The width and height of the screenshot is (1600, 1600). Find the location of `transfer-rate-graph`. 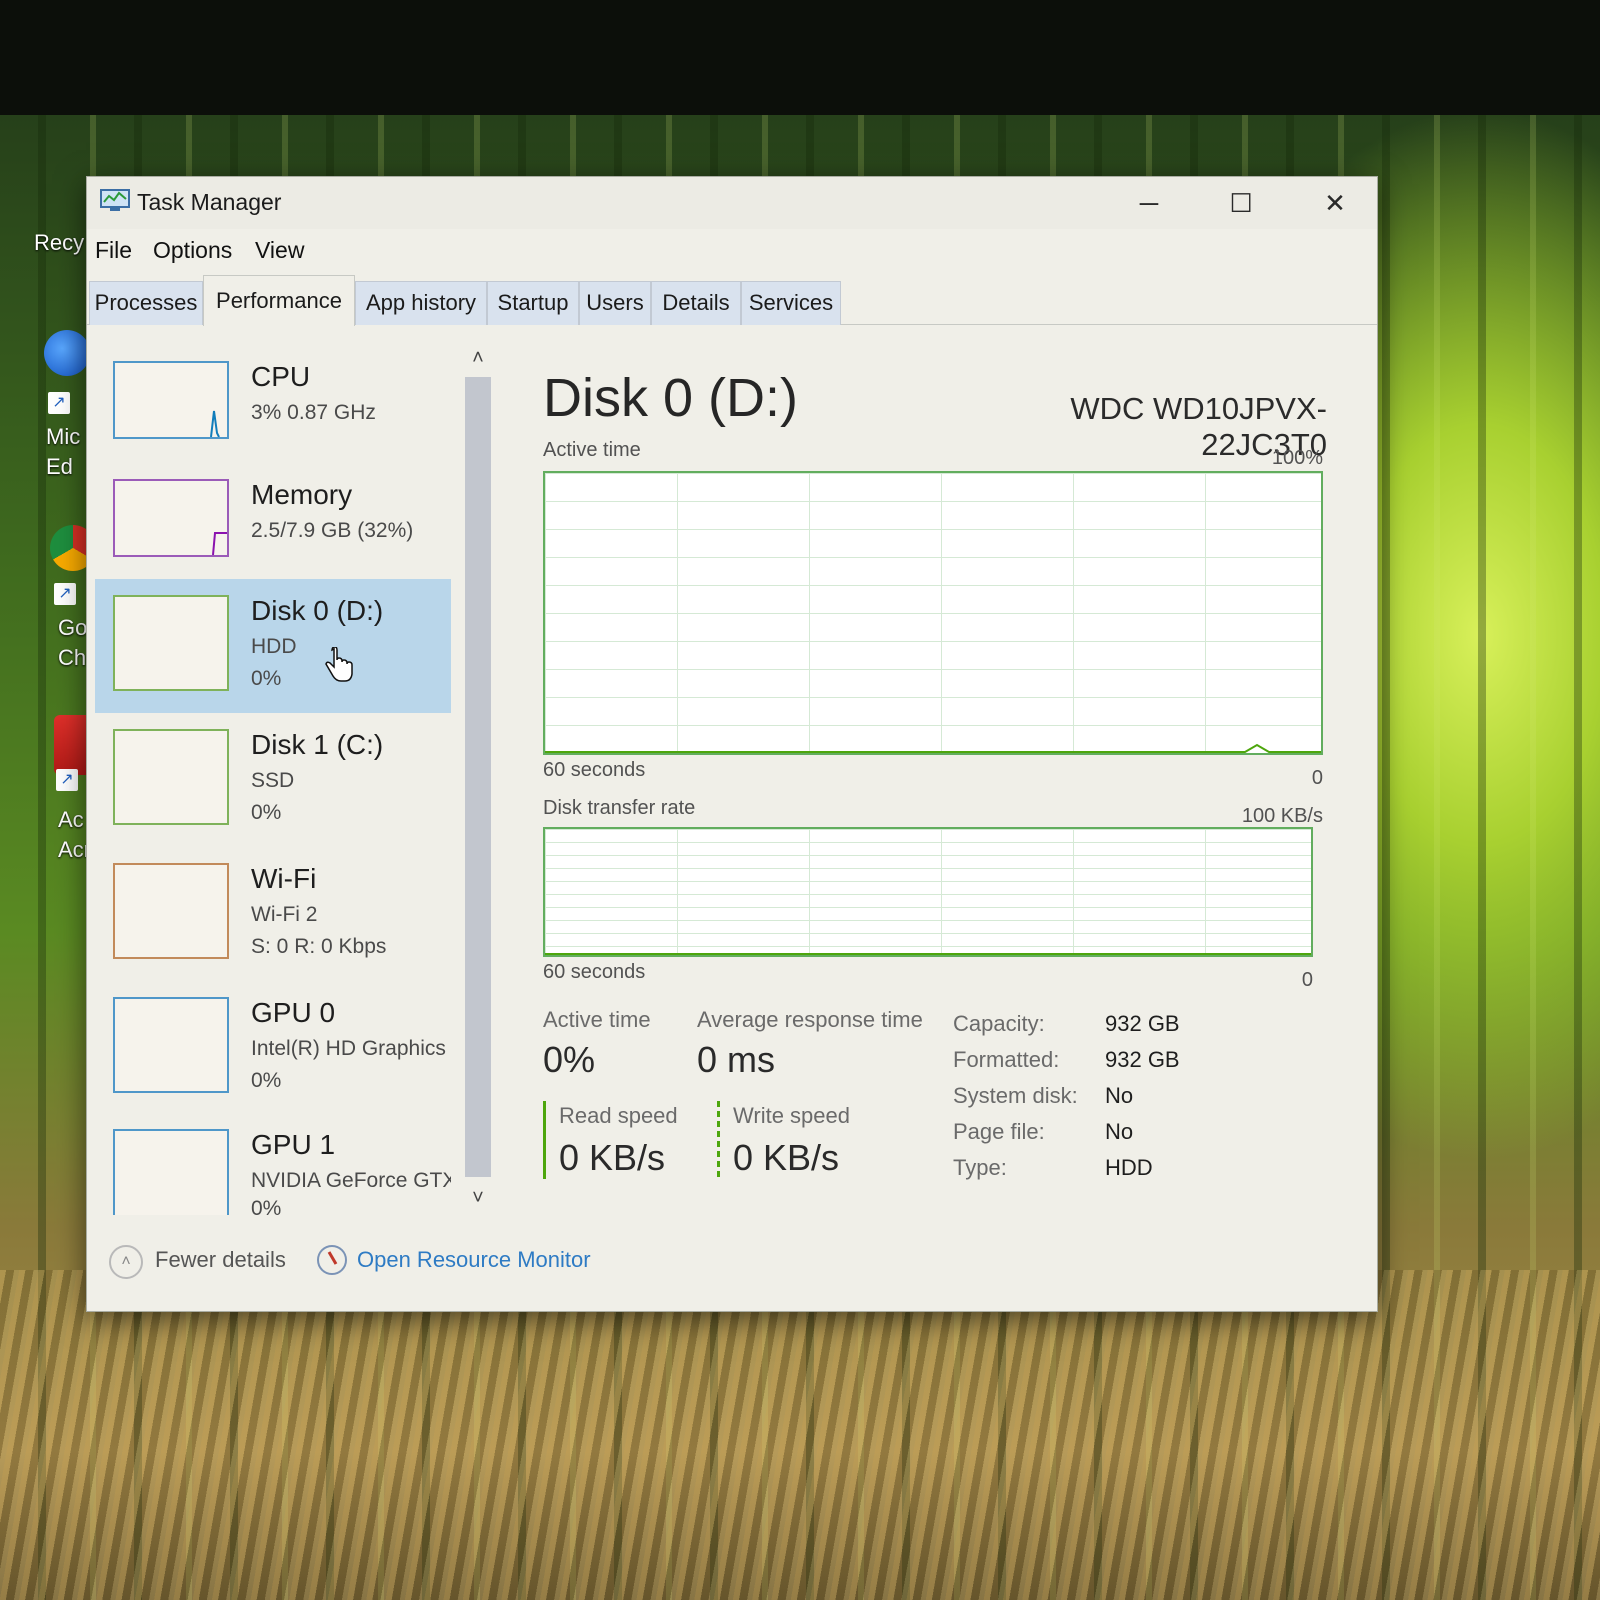

transfer-rate-graph is located at coordinates (928, 892).